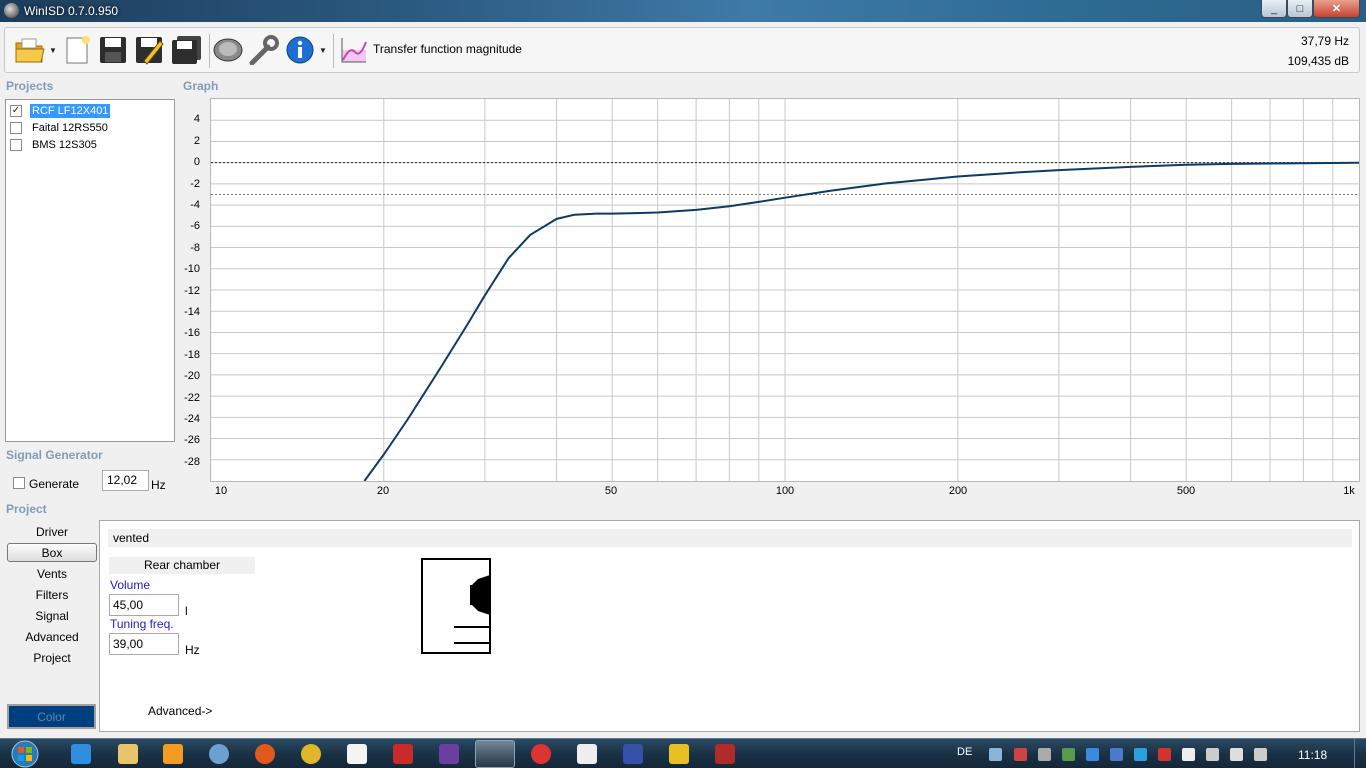 The width and height of the screenshot is (1366, 768). Describe the element at coordinates (683, 11) in the screenshot. I see `title-bar: WinISD 0.7.0.950 _ □ ✕` at that location.